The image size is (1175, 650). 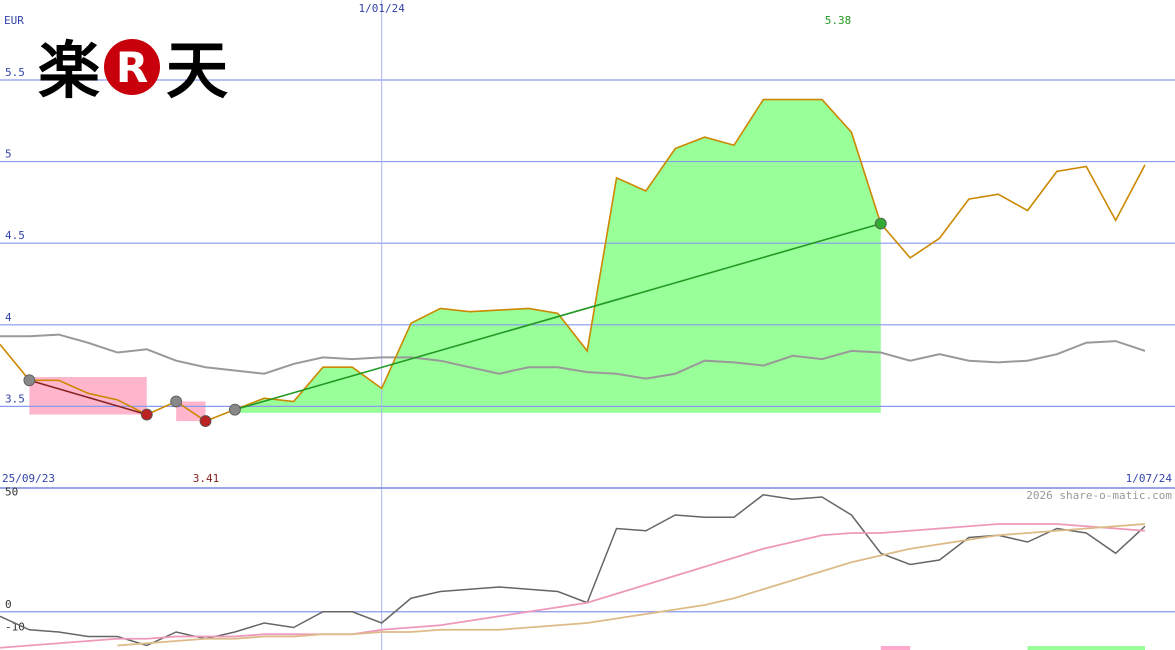 I want to click on low-price-label: 3.41, so click(x=206, y=478).